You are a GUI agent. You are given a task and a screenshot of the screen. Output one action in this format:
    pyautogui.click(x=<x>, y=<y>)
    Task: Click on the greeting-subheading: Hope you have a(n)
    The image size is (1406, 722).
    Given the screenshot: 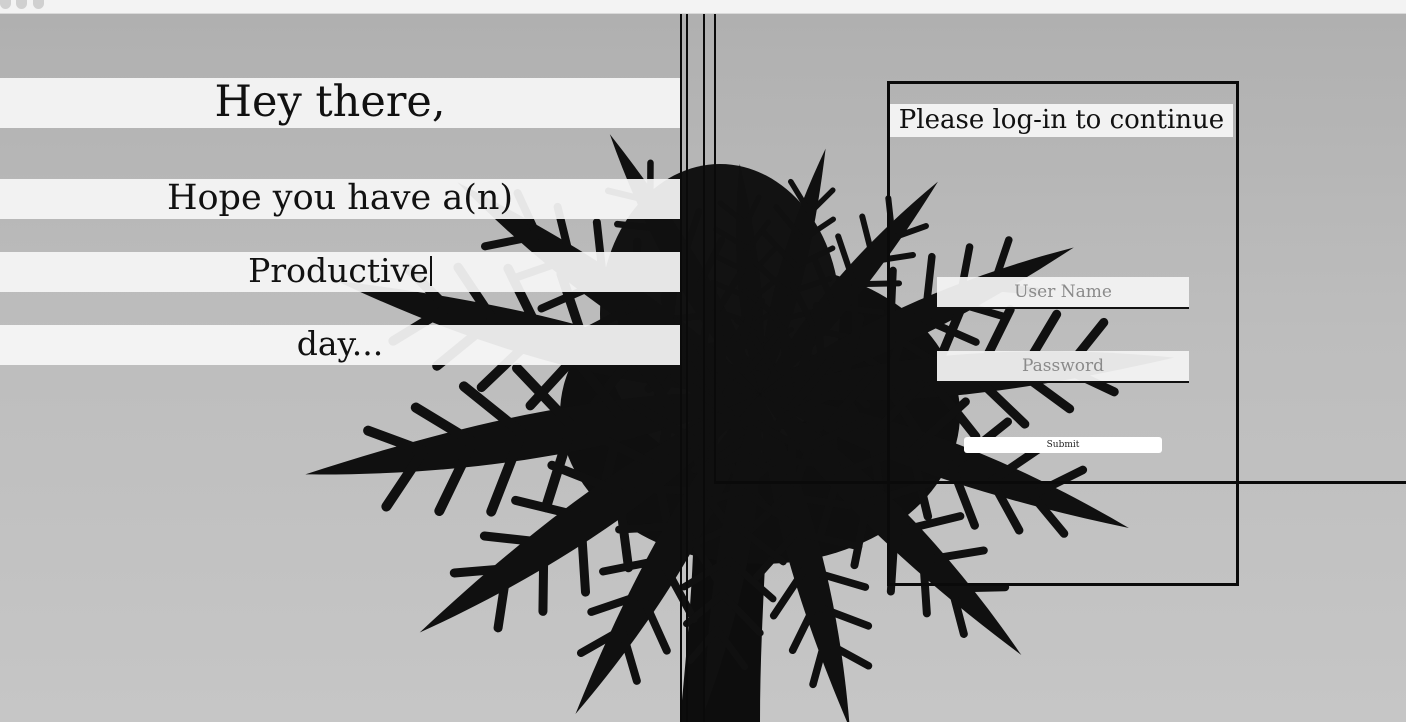 What is the action you would take?
    pyautogui.click(x=340, y=198)
    